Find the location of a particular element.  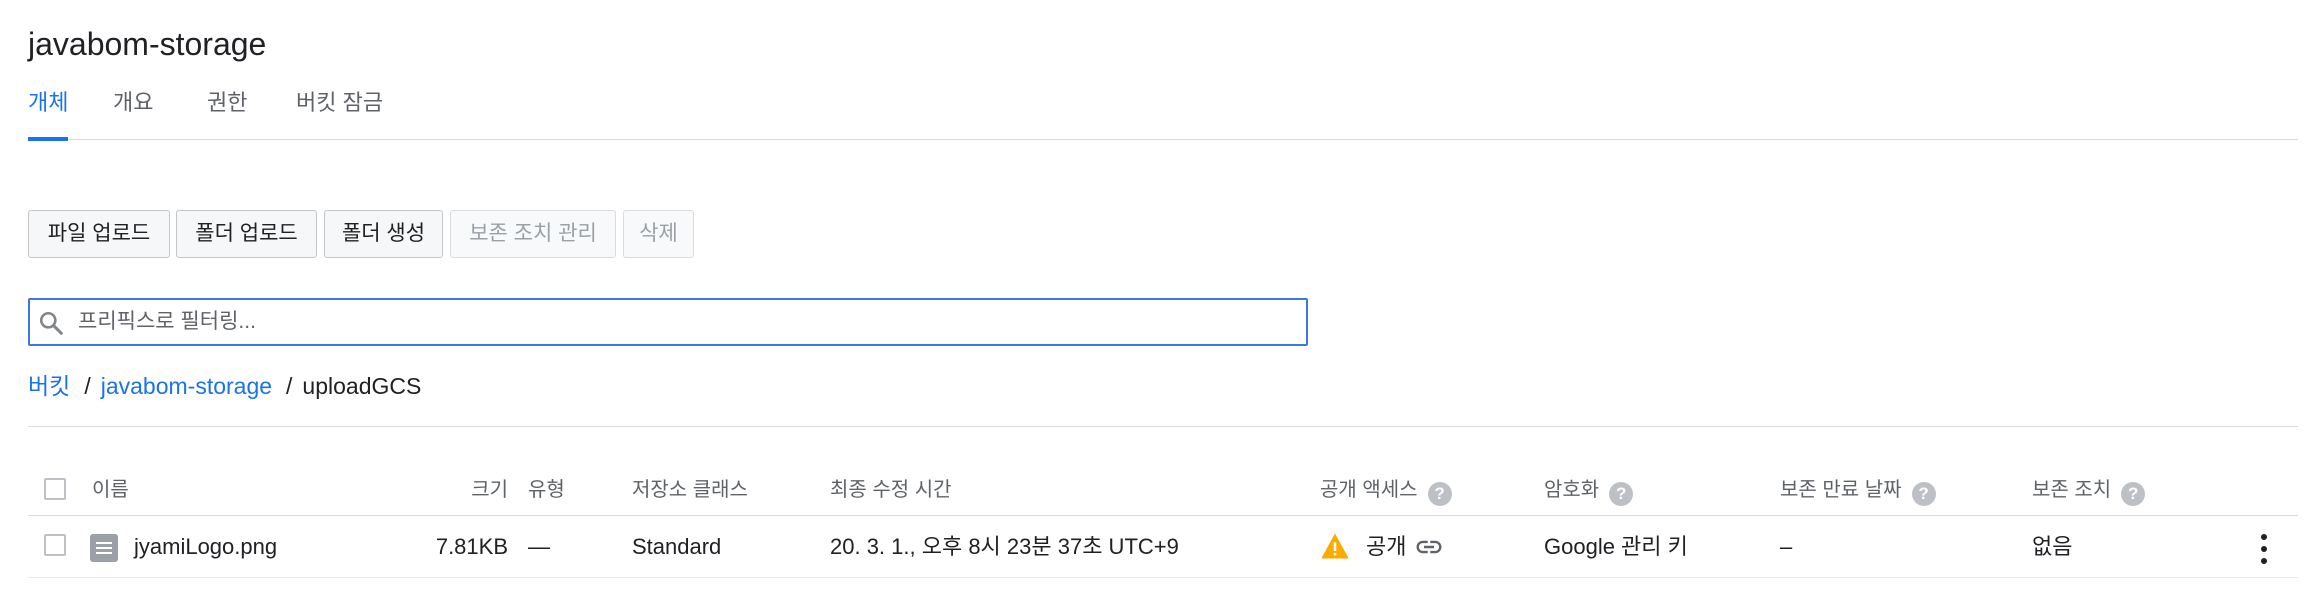

breadcrumb-buckets-link: 버킷 is located at coordinates (49, 386).